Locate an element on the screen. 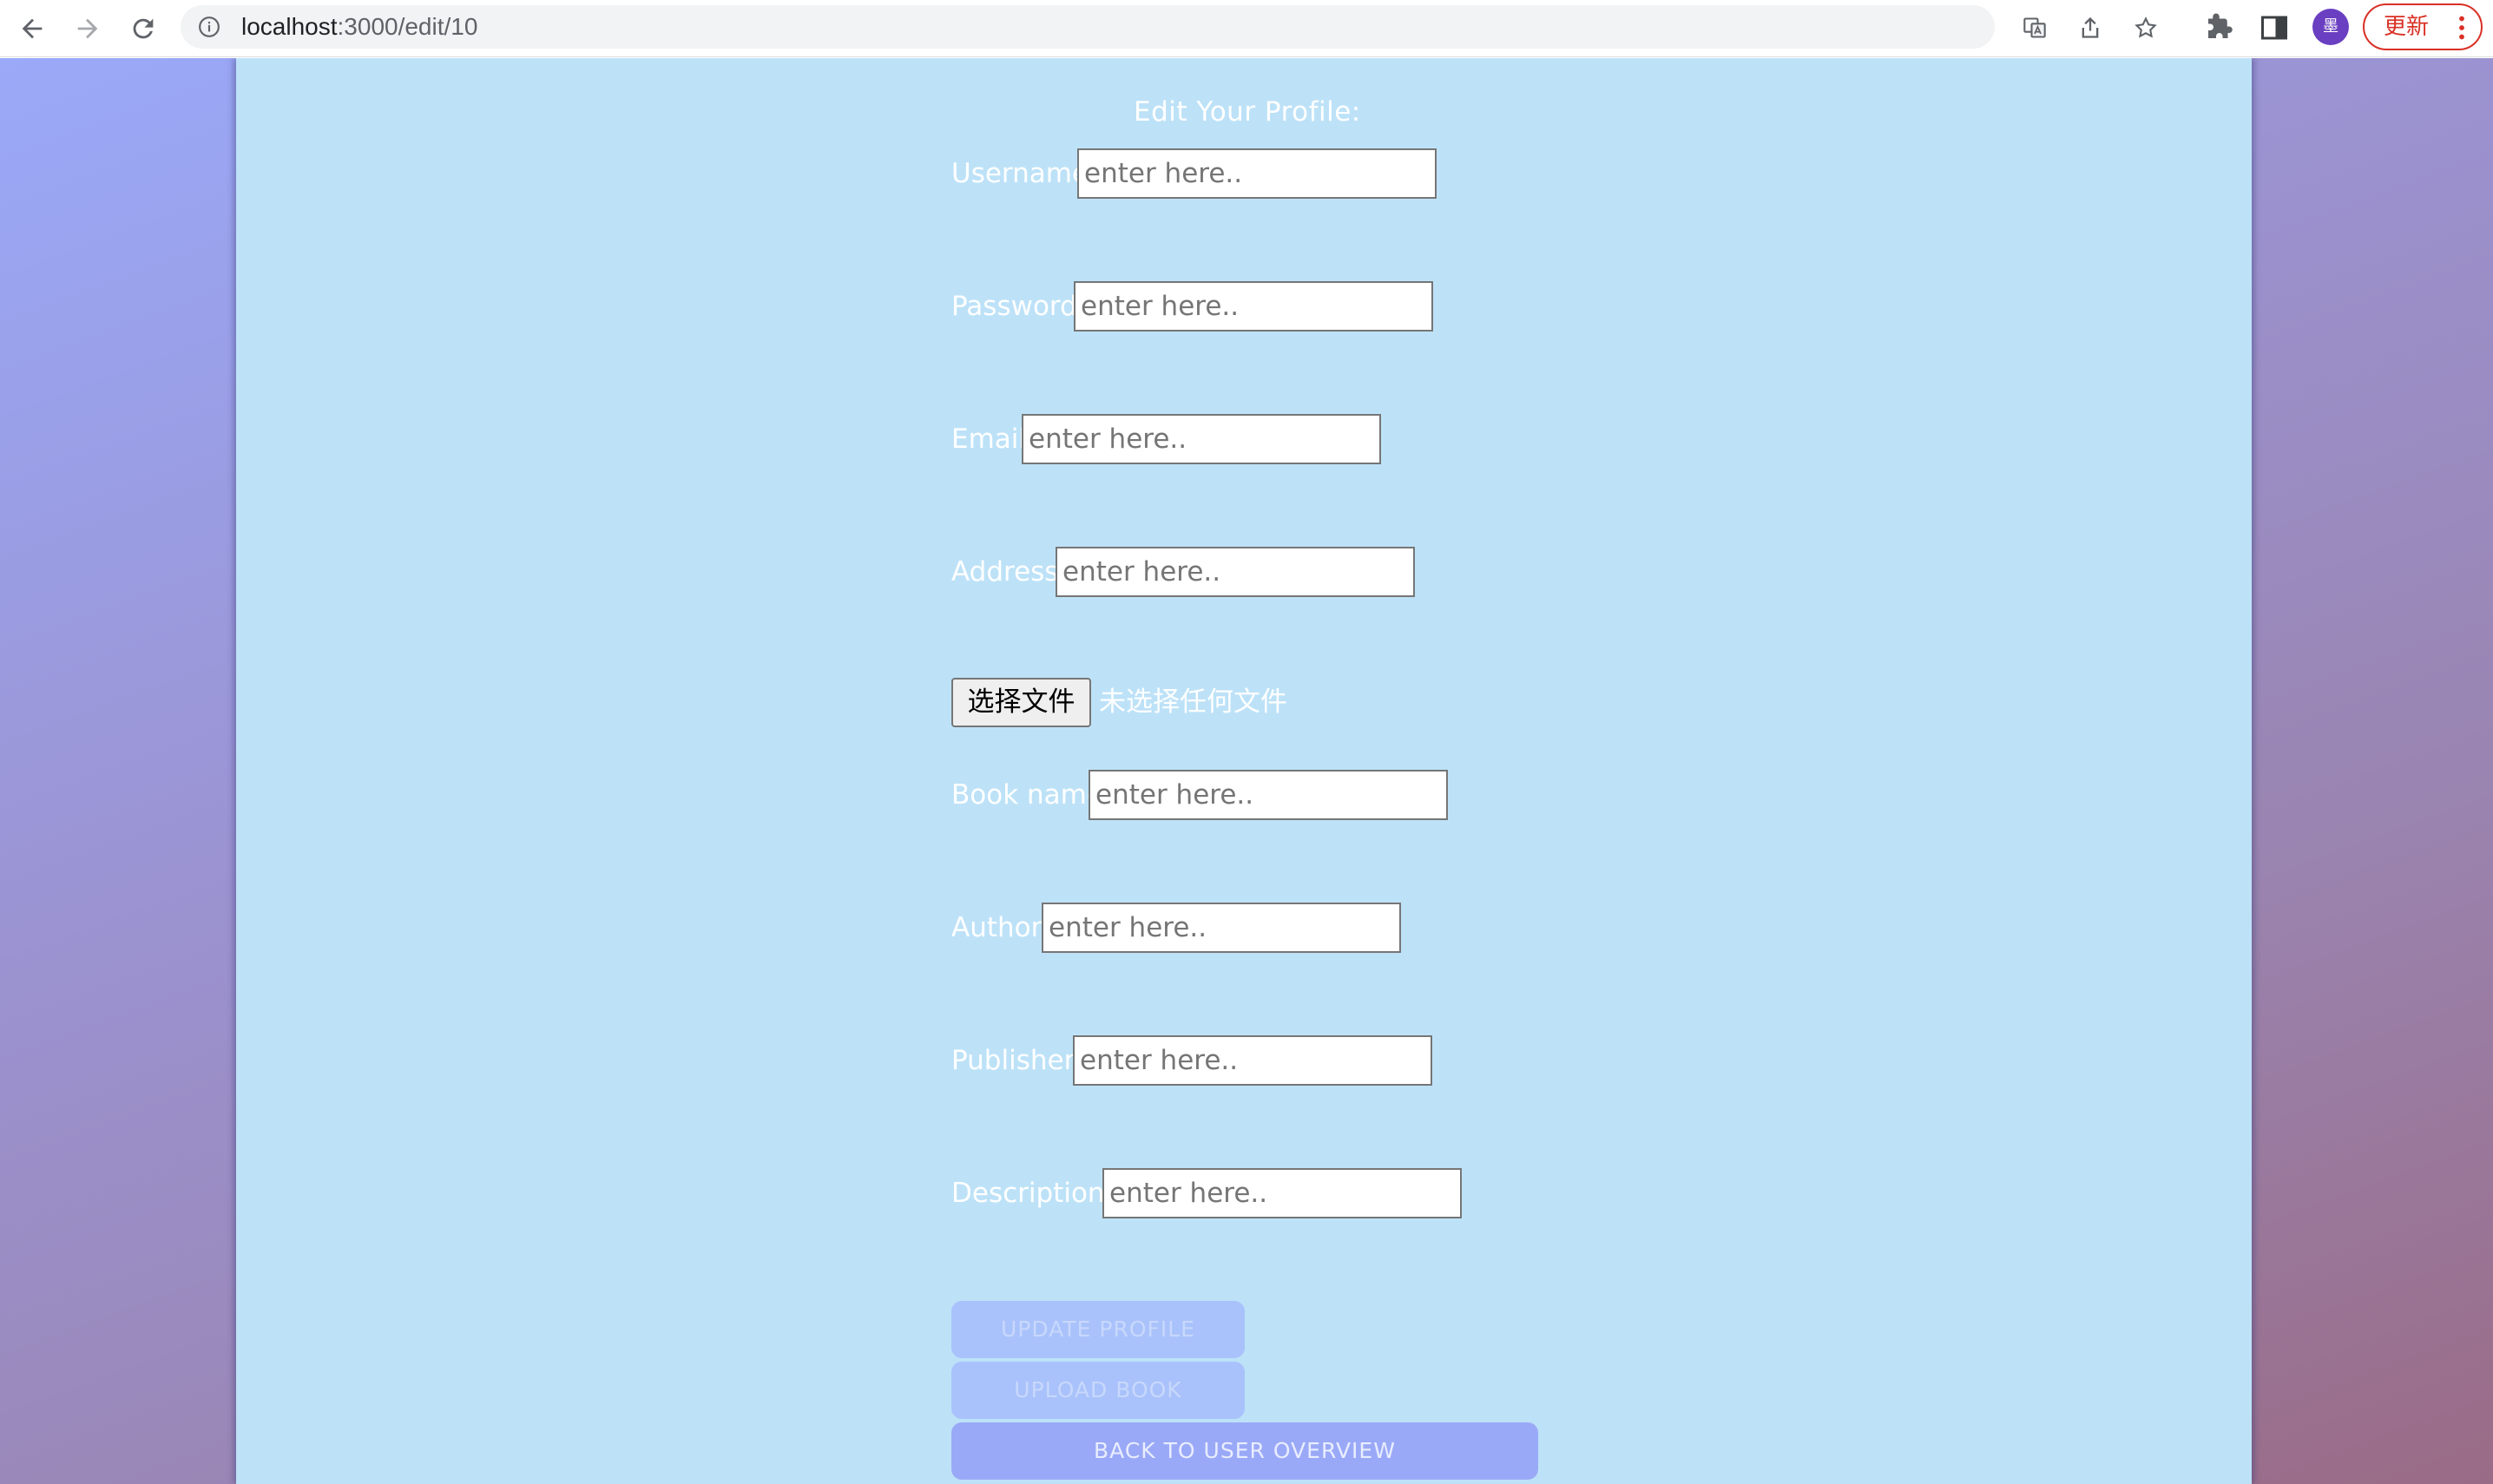 This screenshot has width=2493, height=1484. reload-icon is located at coordinates (143, 29).